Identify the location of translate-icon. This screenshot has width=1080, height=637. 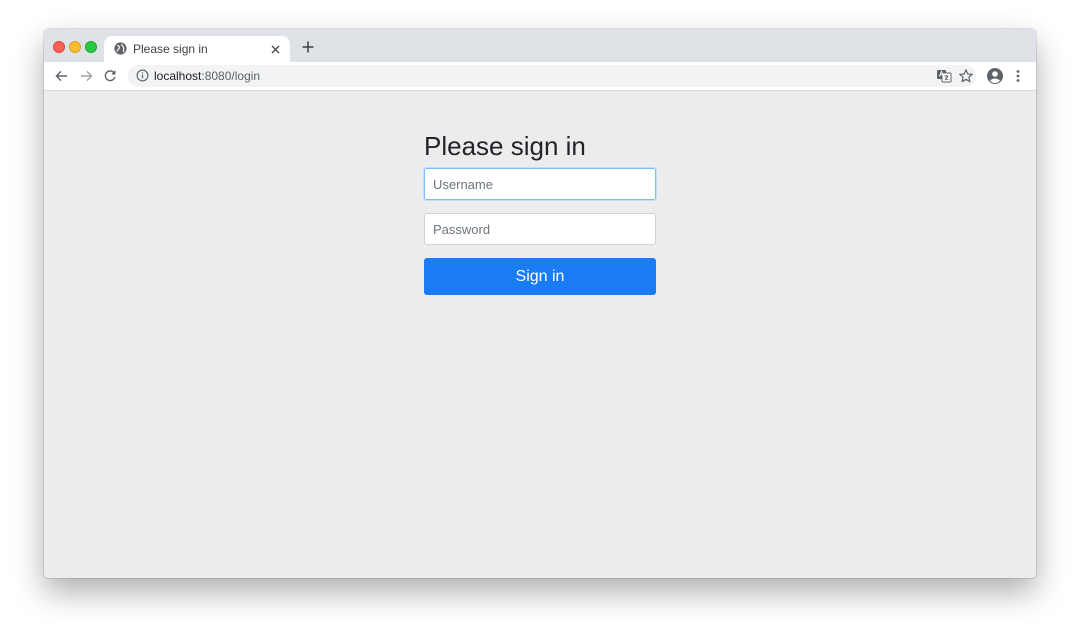
(944, 76).